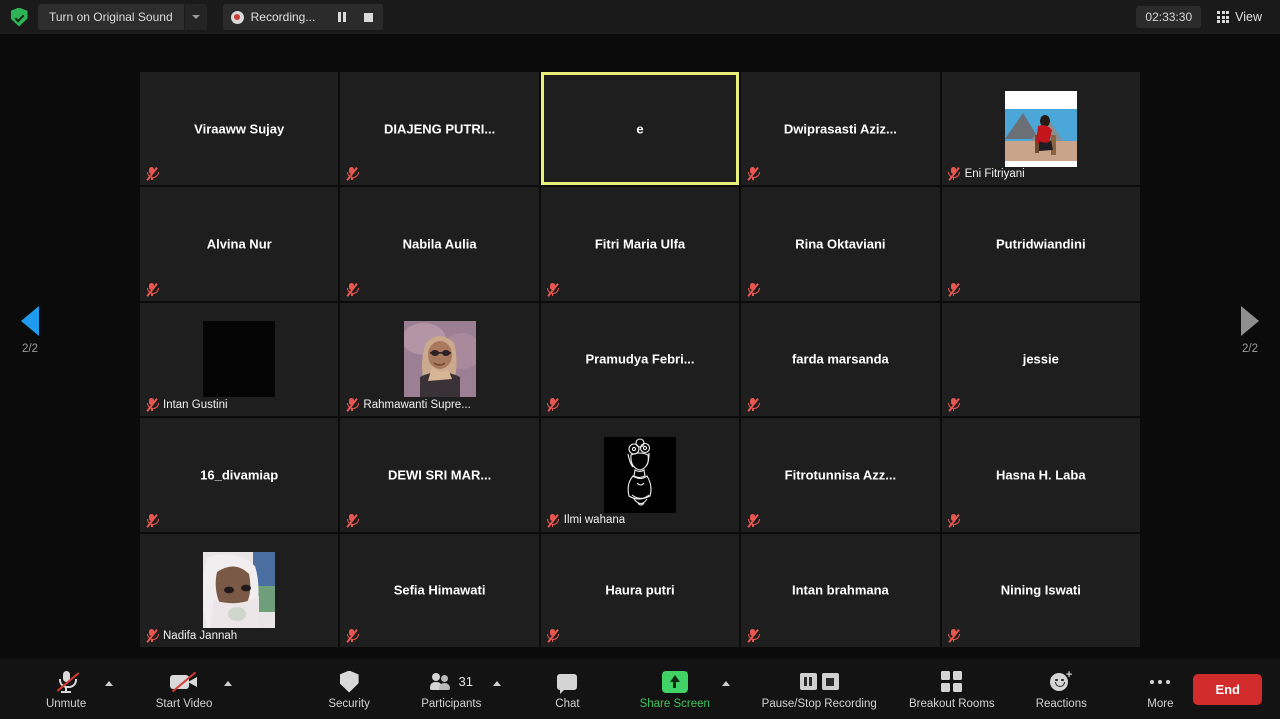  Describe the element at coordinates (239, 129) in the screenshot. I see `participant-tile: Viraaww Sujay` at that location.